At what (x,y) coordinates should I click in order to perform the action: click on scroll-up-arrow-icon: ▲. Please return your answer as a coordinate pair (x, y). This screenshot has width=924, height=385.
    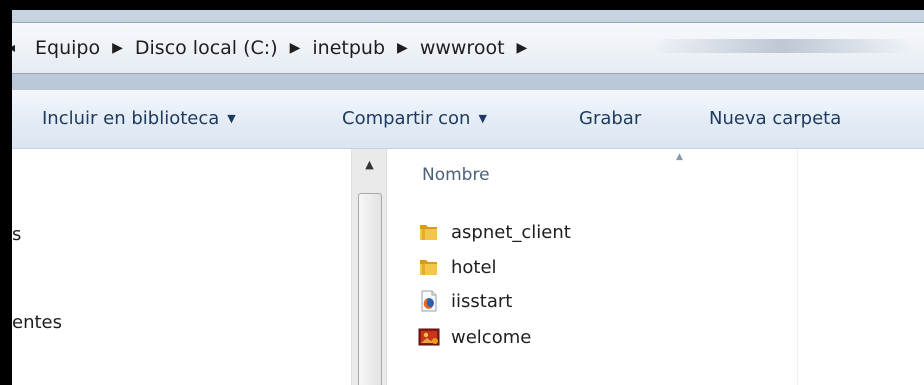
    Looking at the image, I should click on (369, 164).